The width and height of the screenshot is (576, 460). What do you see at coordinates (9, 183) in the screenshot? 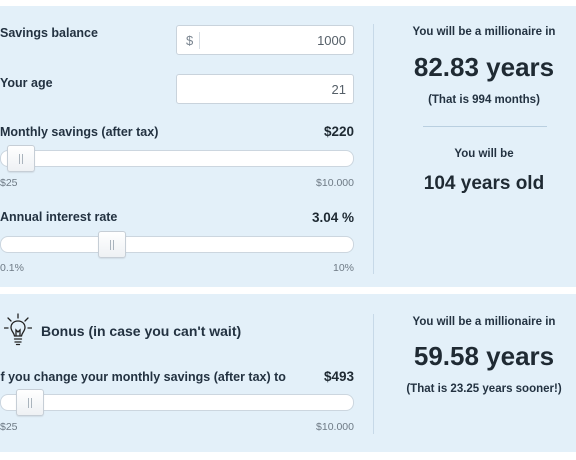
I see `monthly-savings-min: $25` at bounding box center [9, 183].